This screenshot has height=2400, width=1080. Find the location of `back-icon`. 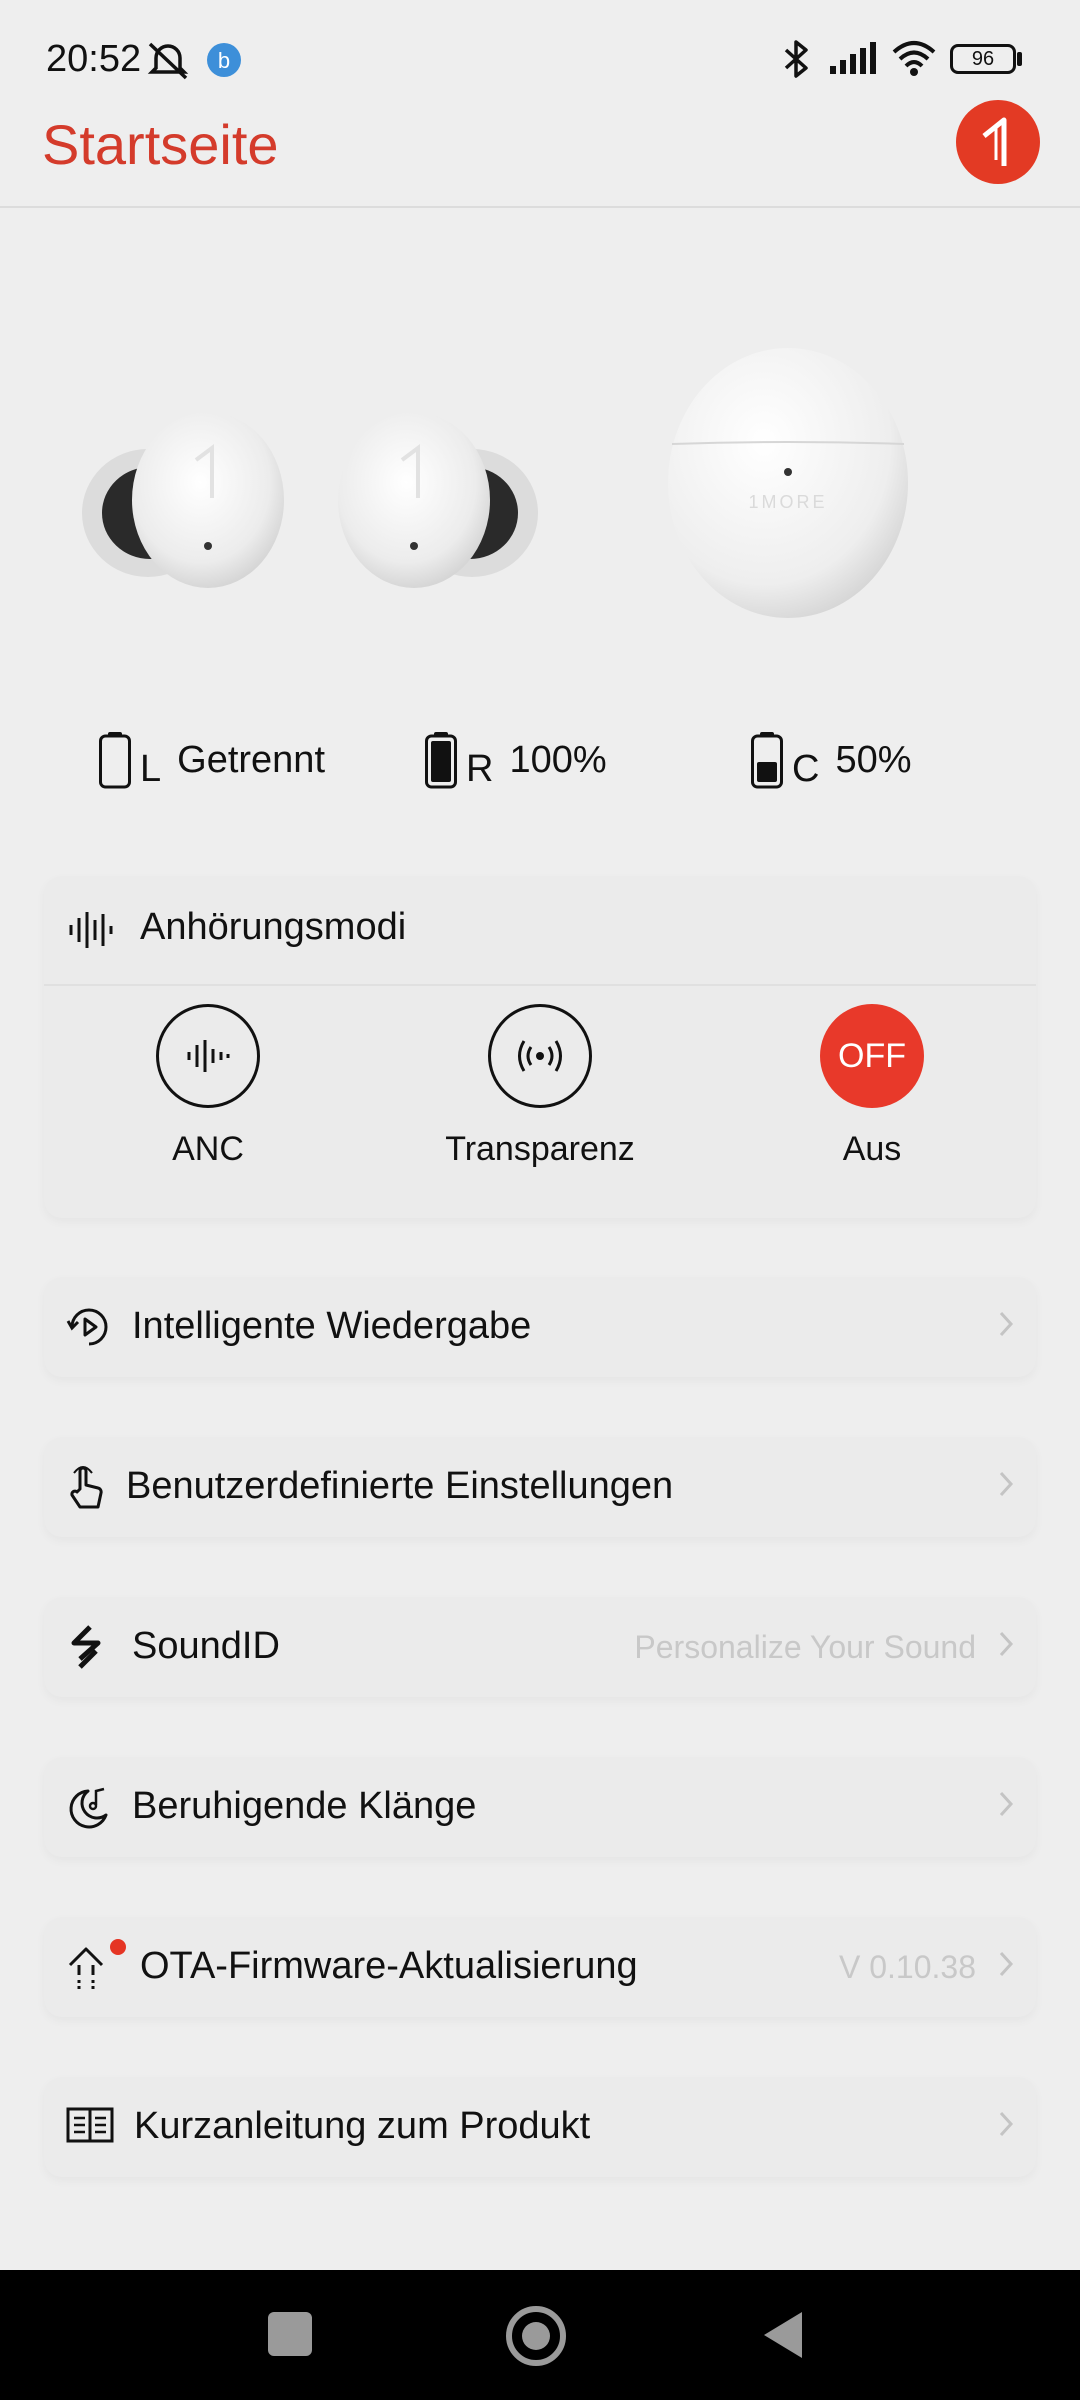

back-icon is located at coordinates (783, 2335).